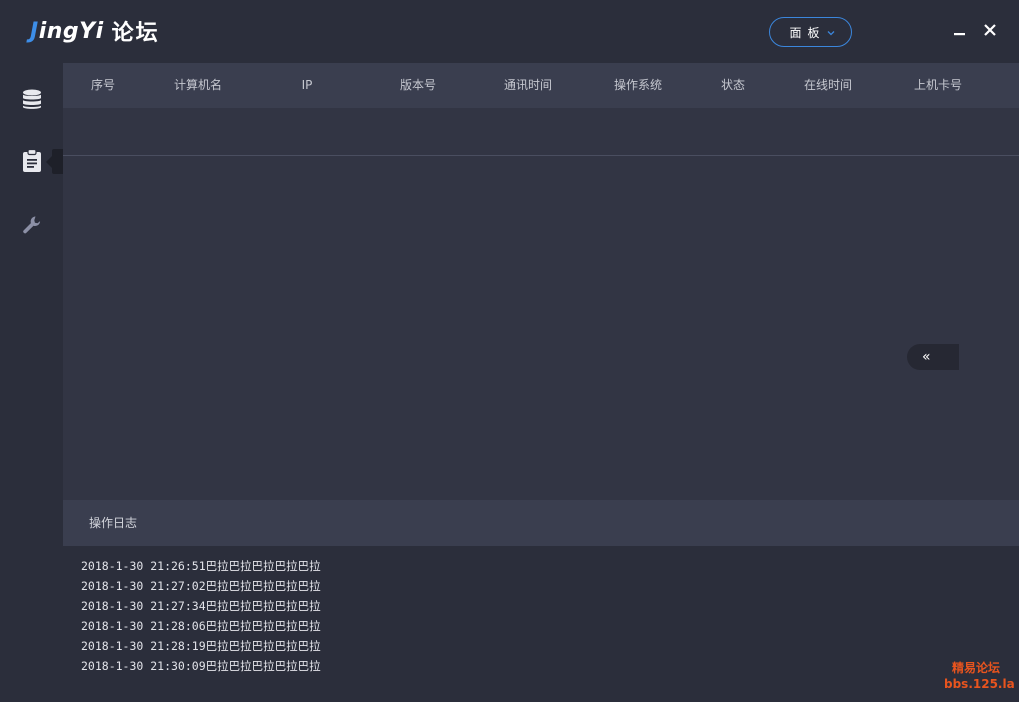 The width and height of the screenshot is (1019, 702). Describe the element at coordinates (831, 32) in the screenshot. I see `chevron-down-icon` at that location.